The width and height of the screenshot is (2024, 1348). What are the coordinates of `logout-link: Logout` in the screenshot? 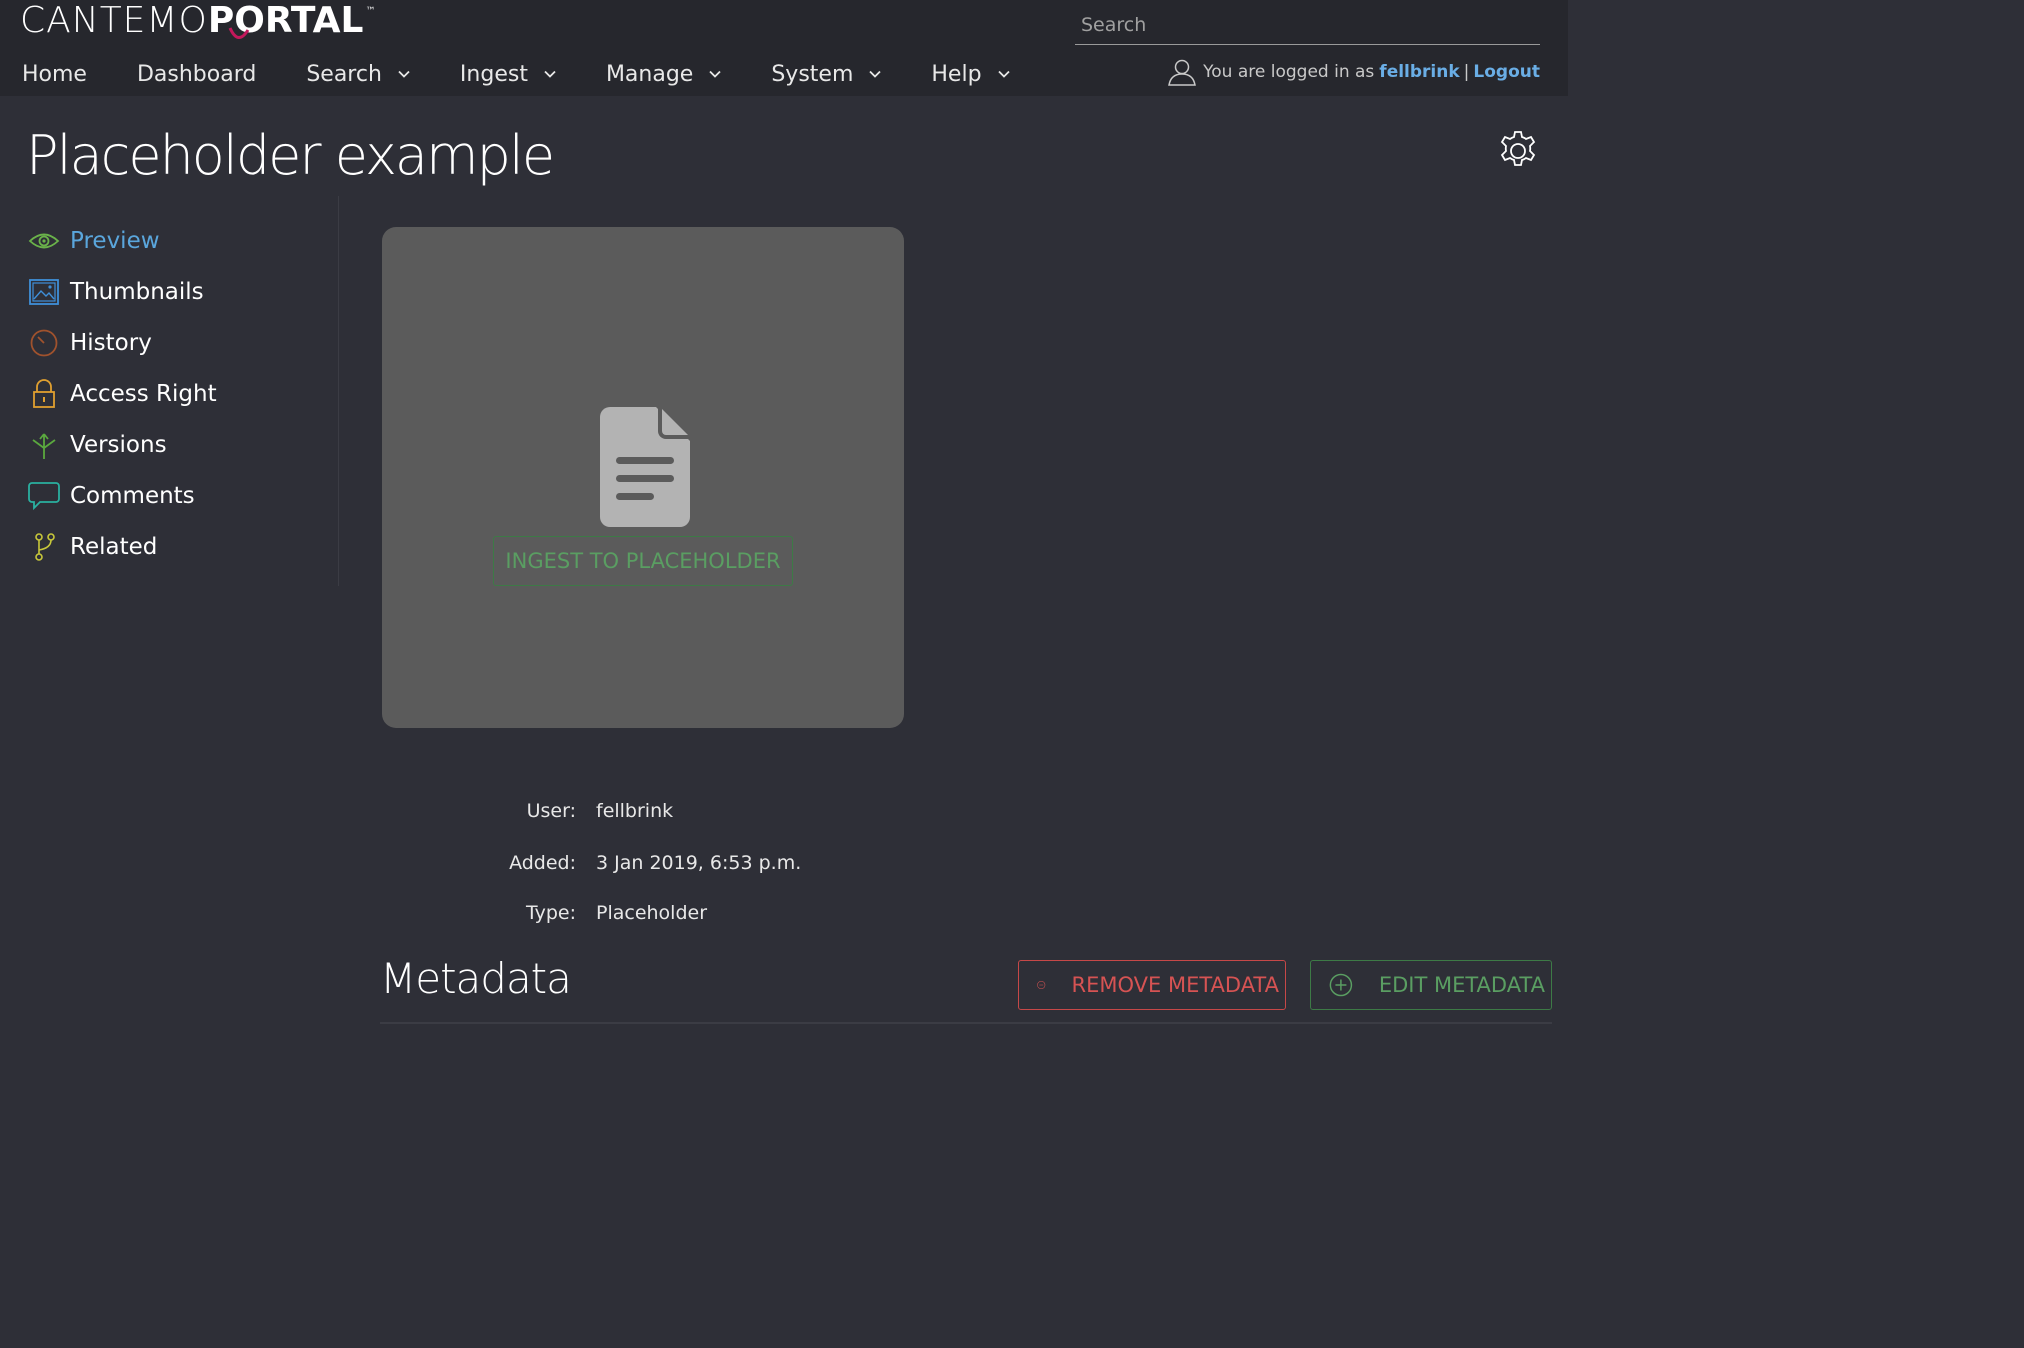 It's located at (1506, 72).